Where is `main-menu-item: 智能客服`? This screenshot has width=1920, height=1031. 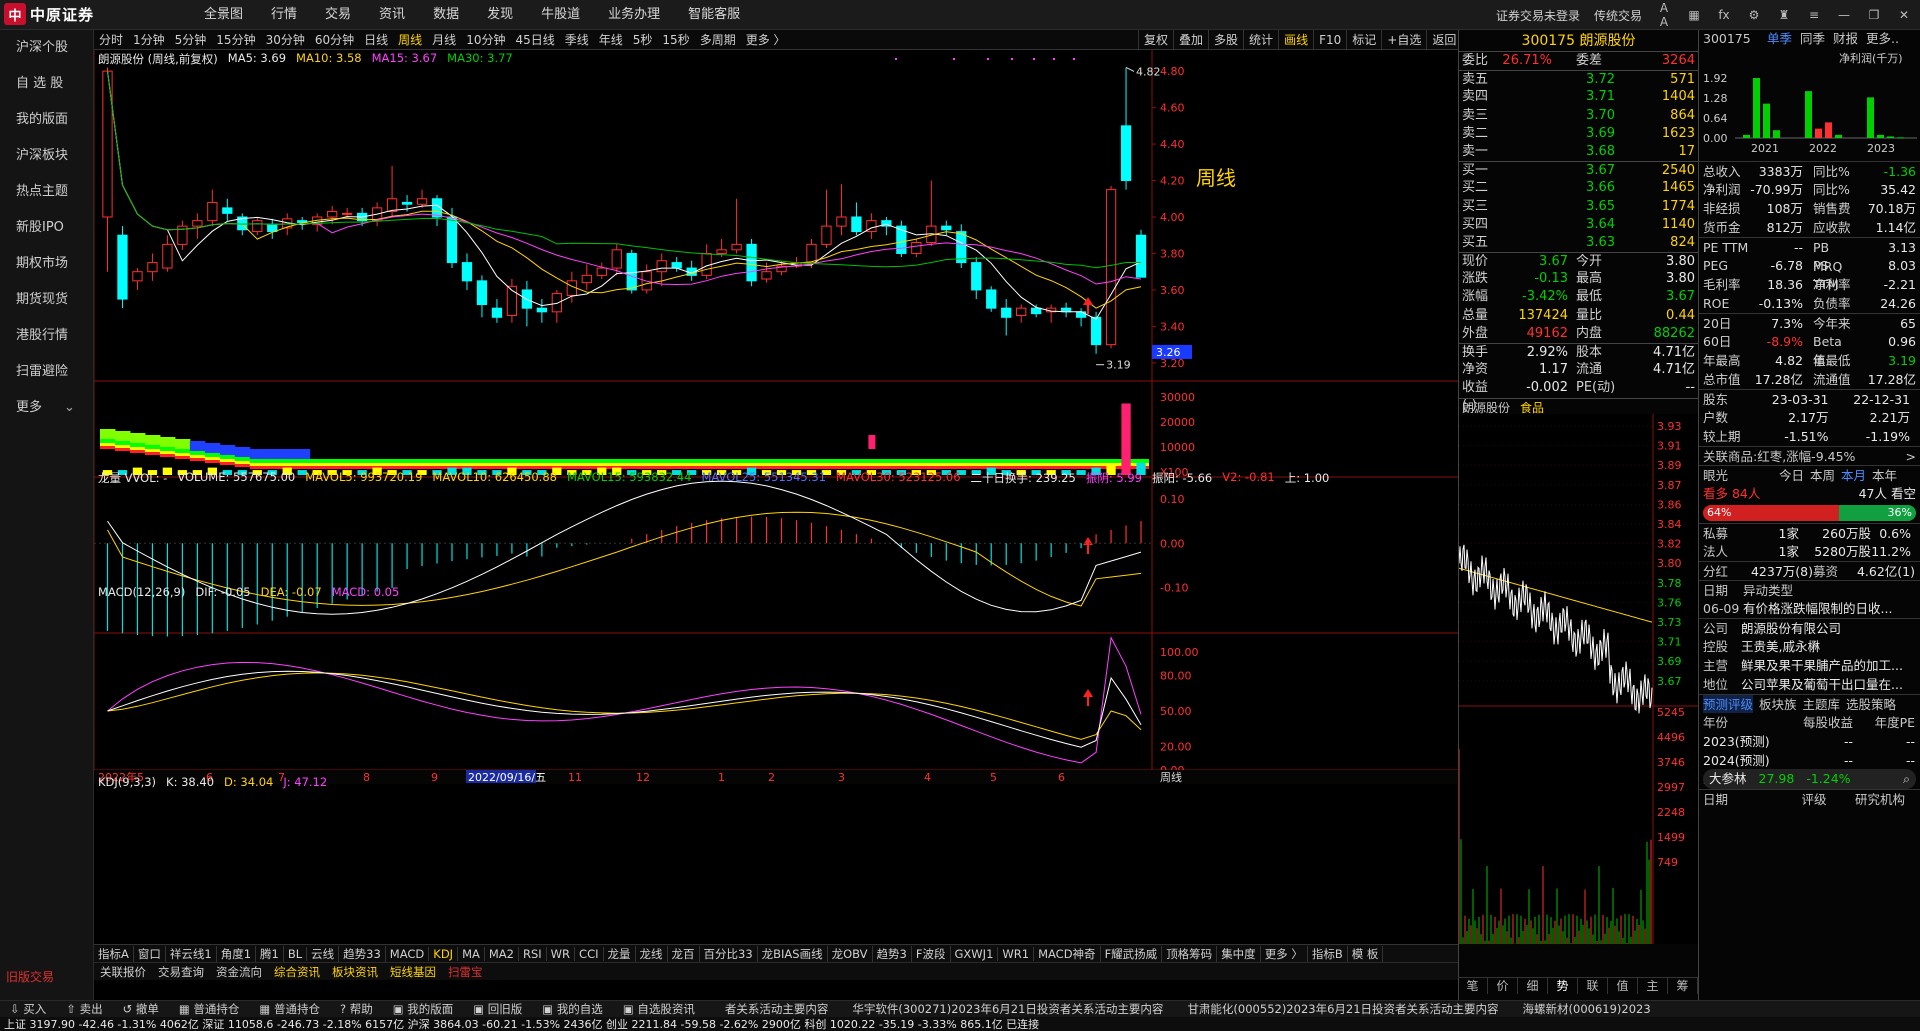
main-menu-item: 智能客服 is located at coordinates (714, 15).